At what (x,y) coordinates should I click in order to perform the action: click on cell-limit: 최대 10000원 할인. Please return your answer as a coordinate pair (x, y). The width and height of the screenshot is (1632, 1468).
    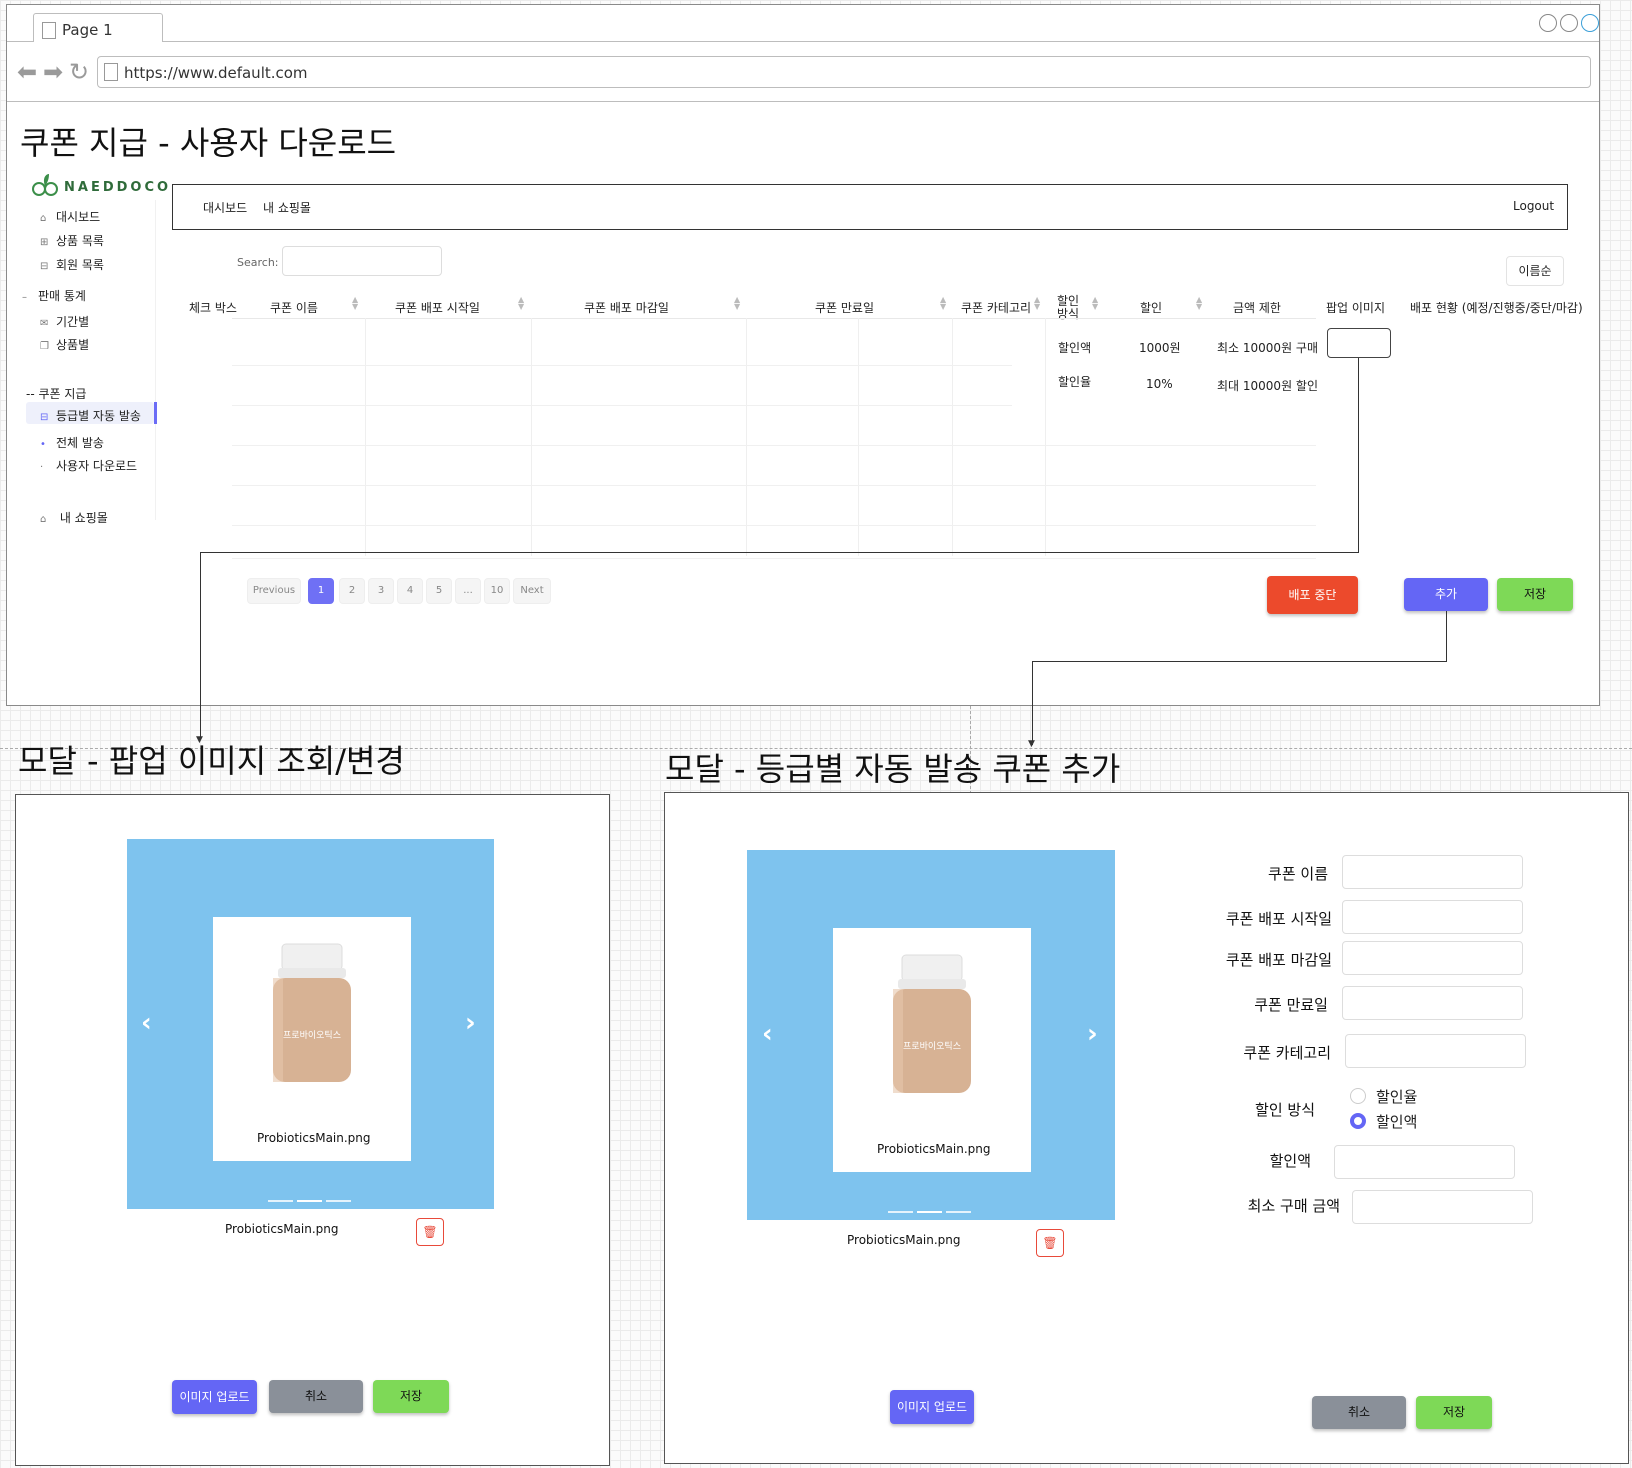
    Looking at the image, I should click on (1268, 386).